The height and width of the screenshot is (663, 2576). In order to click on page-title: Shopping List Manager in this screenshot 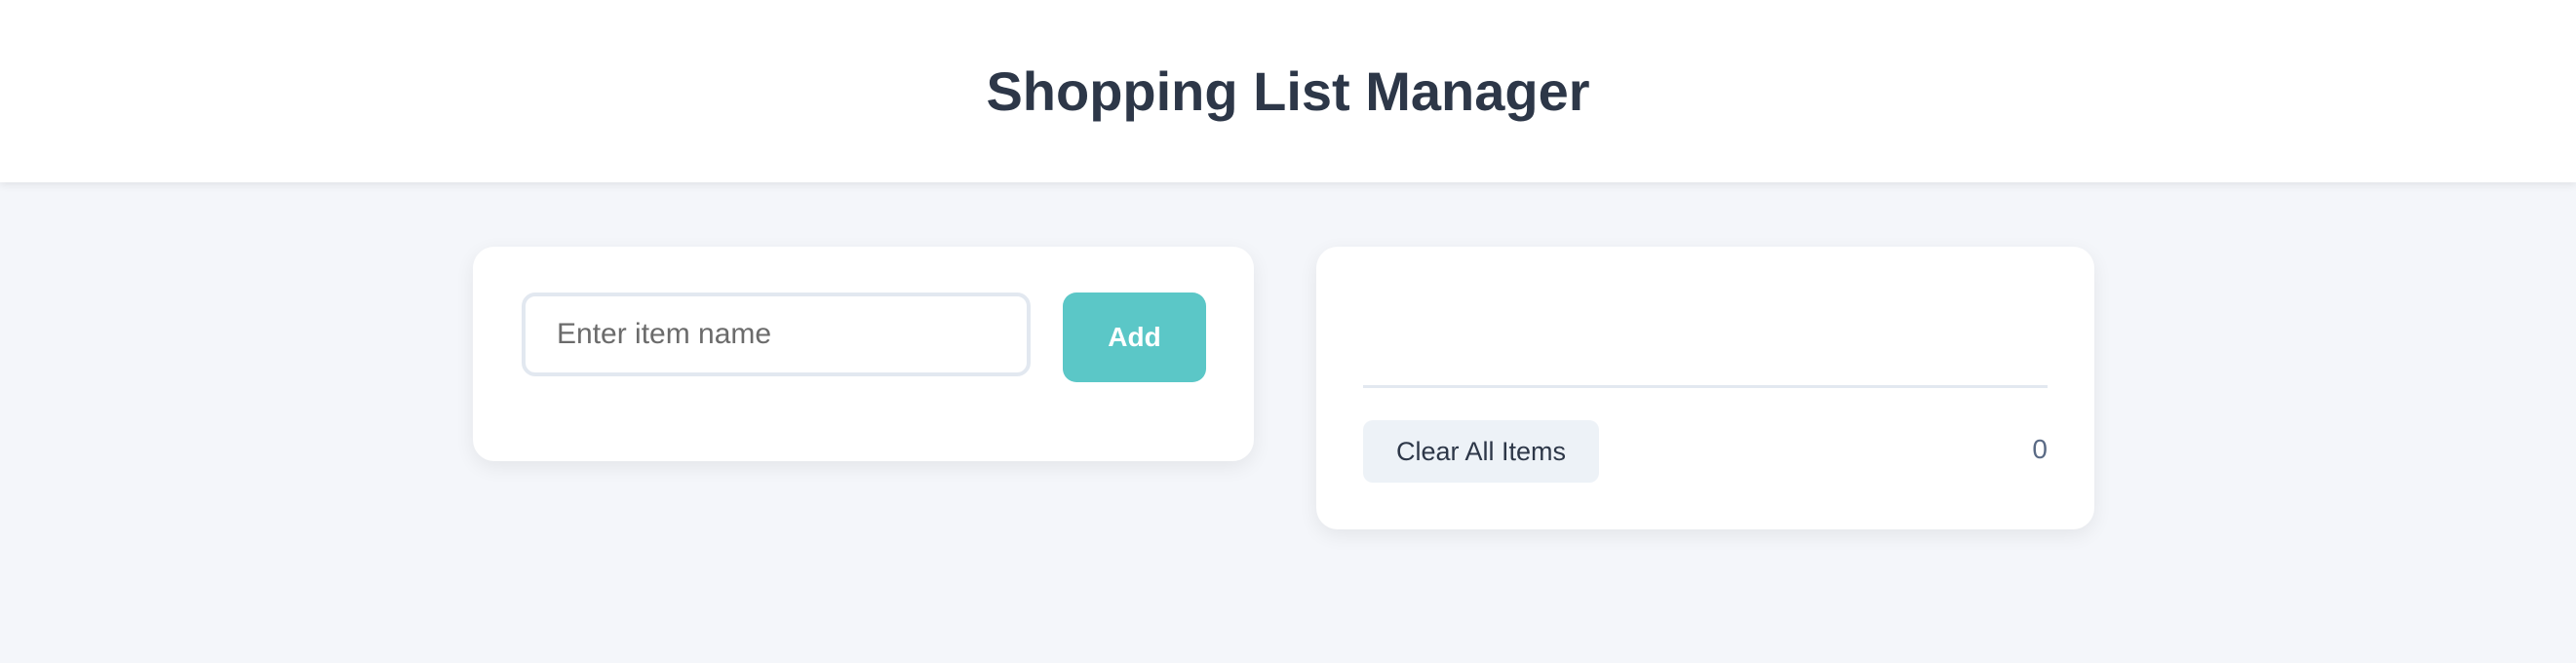, I will do `click(1288, 91)`.